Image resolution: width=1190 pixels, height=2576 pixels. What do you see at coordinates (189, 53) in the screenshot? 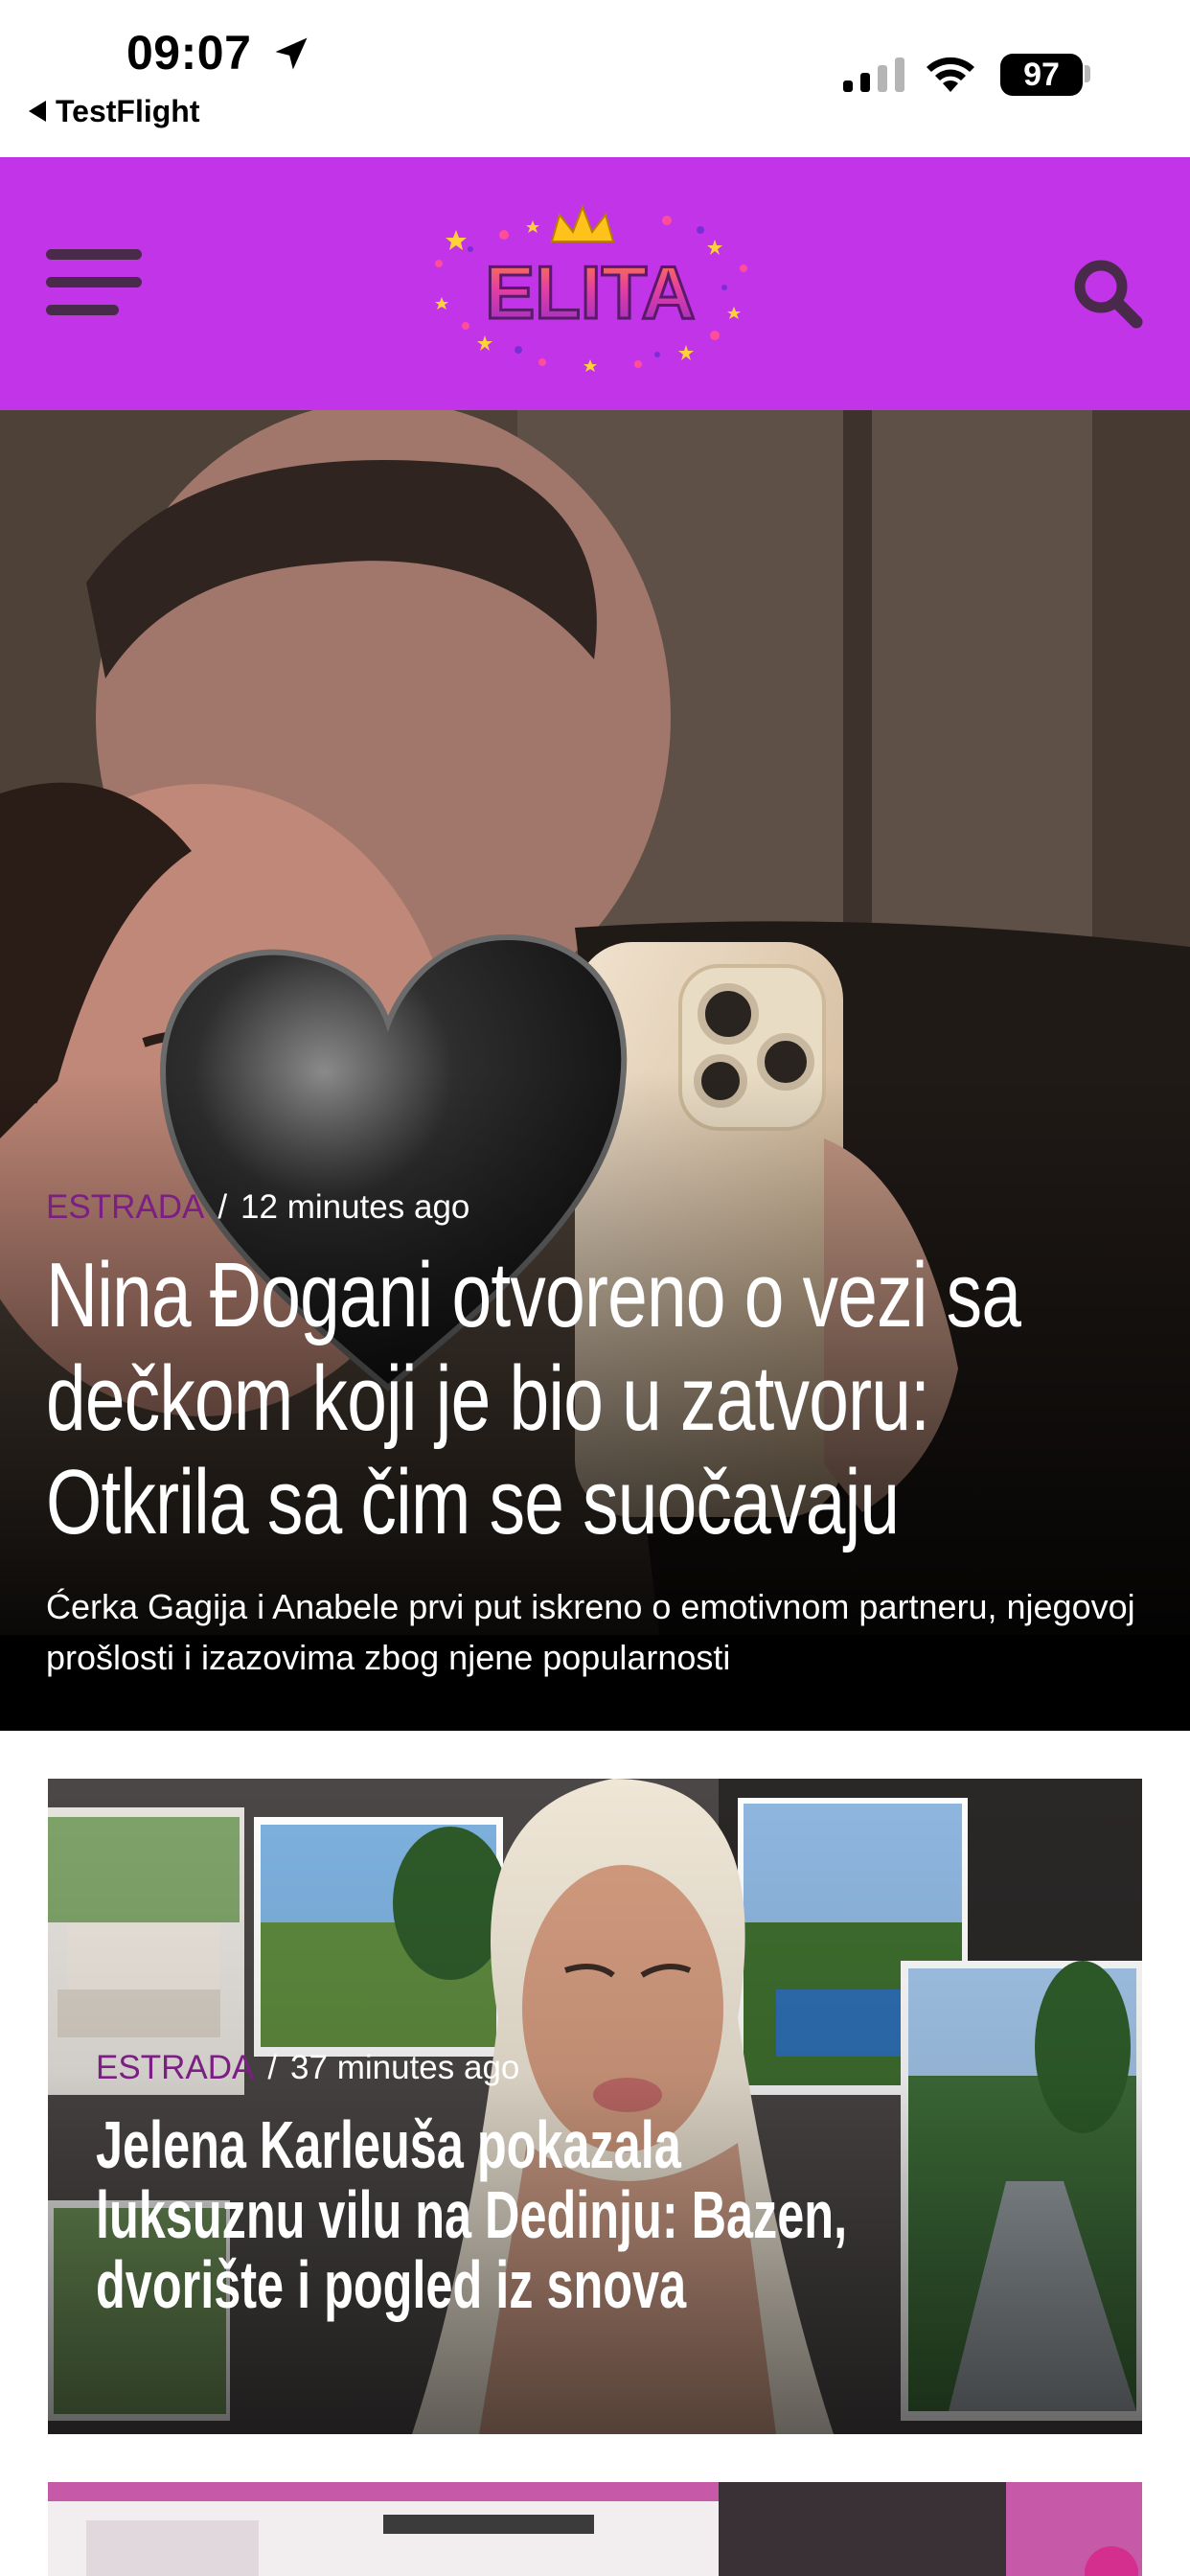
I see `status-time: 09:07` at bounding box center [189, 53].